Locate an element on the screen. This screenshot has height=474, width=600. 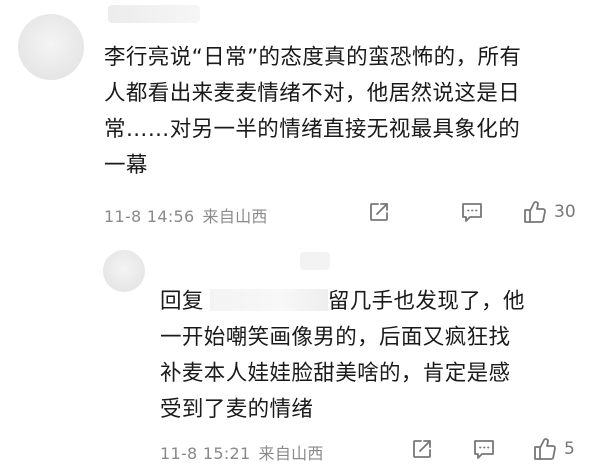
like-button: 30 is located at coordinates (549, 212).